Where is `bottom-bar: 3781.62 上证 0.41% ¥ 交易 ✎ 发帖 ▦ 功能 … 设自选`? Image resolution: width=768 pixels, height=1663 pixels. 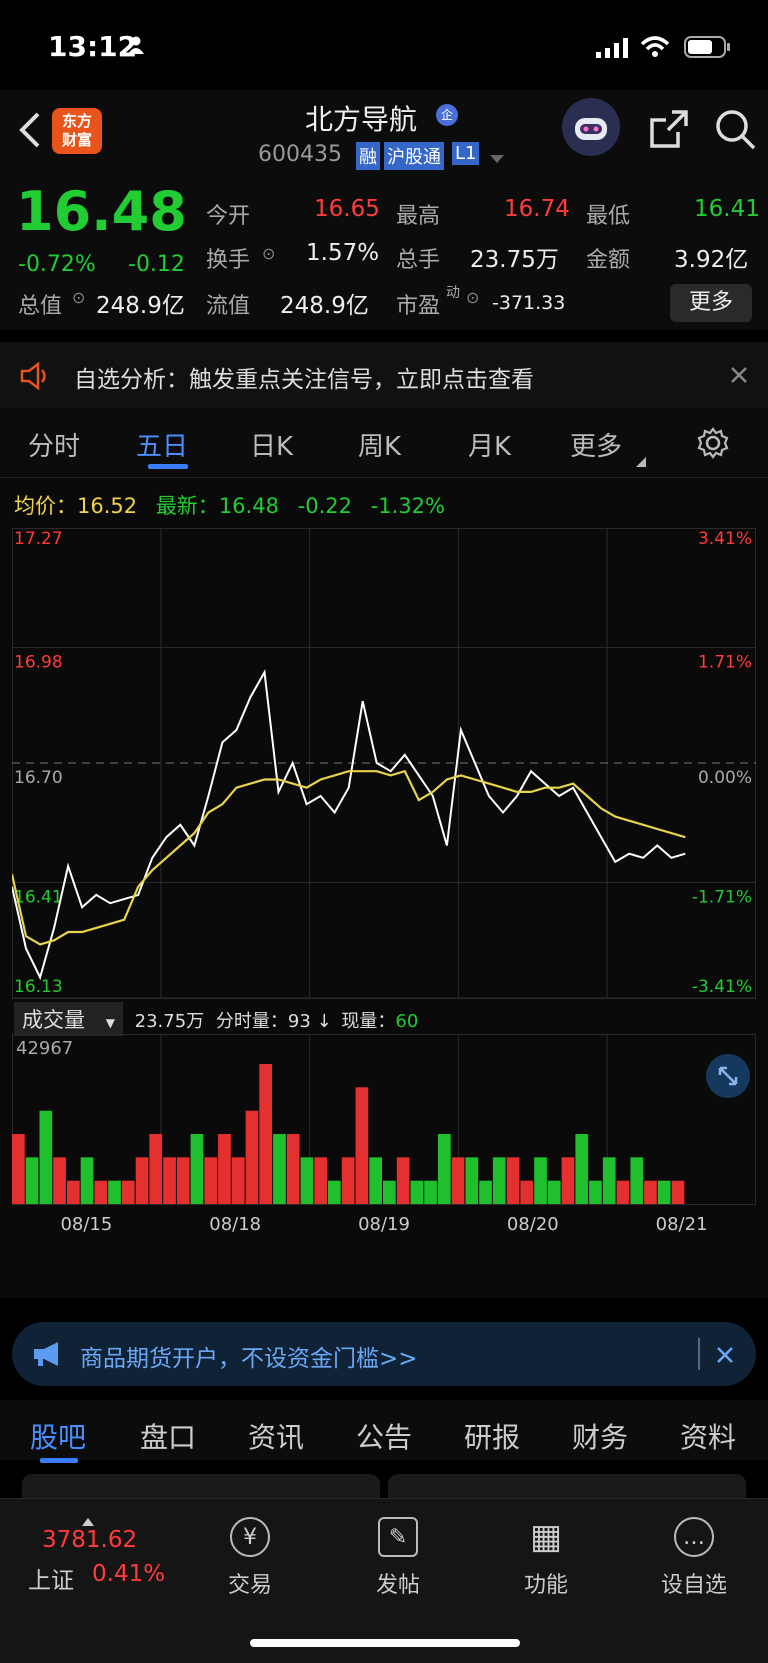
bottom-bar: 3781.62 上证 0.41% ¥ 交易 ✎ 发帖 ▦ 功能 … 设自选 is located at coordinates (384, 1580).